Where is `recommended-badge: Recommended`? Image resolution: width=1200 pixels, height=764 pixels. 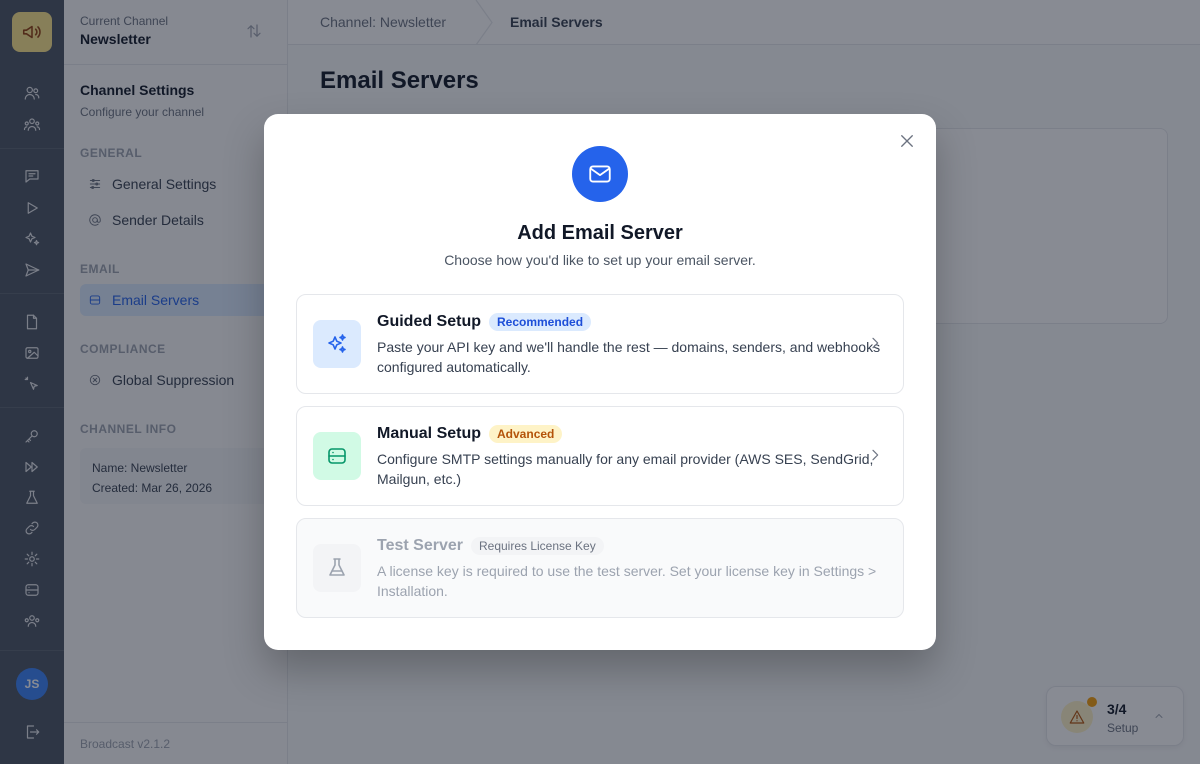 recommended-badge: Recommended is located at coordinates (540, 322).